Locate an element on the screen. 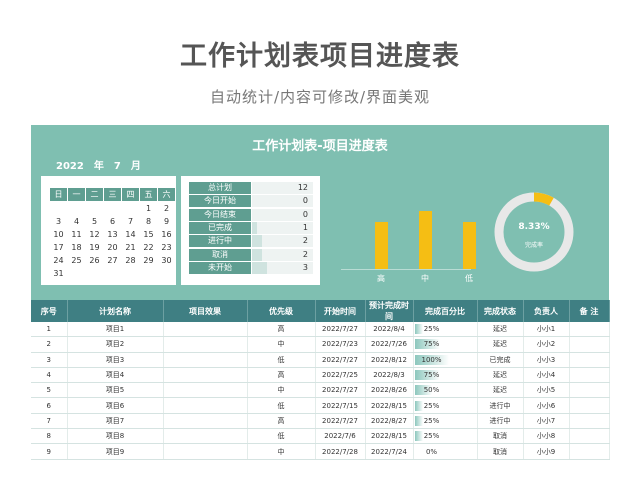 The width and height of the screenshot is (640, 485). cell-no: 5 is located at coordinates (49, 390).